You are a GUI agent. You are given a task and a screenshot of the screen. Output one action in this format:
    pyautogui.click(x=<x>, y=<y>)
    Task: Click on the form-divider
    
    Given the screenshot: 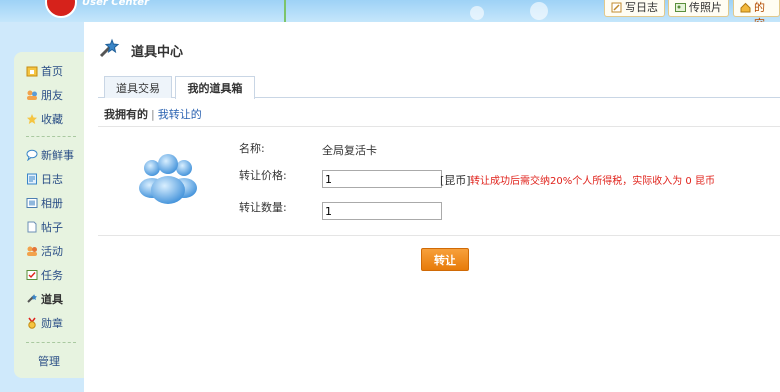 What is the action you would take?
    pyautogui.click(x=439, y=235)
    